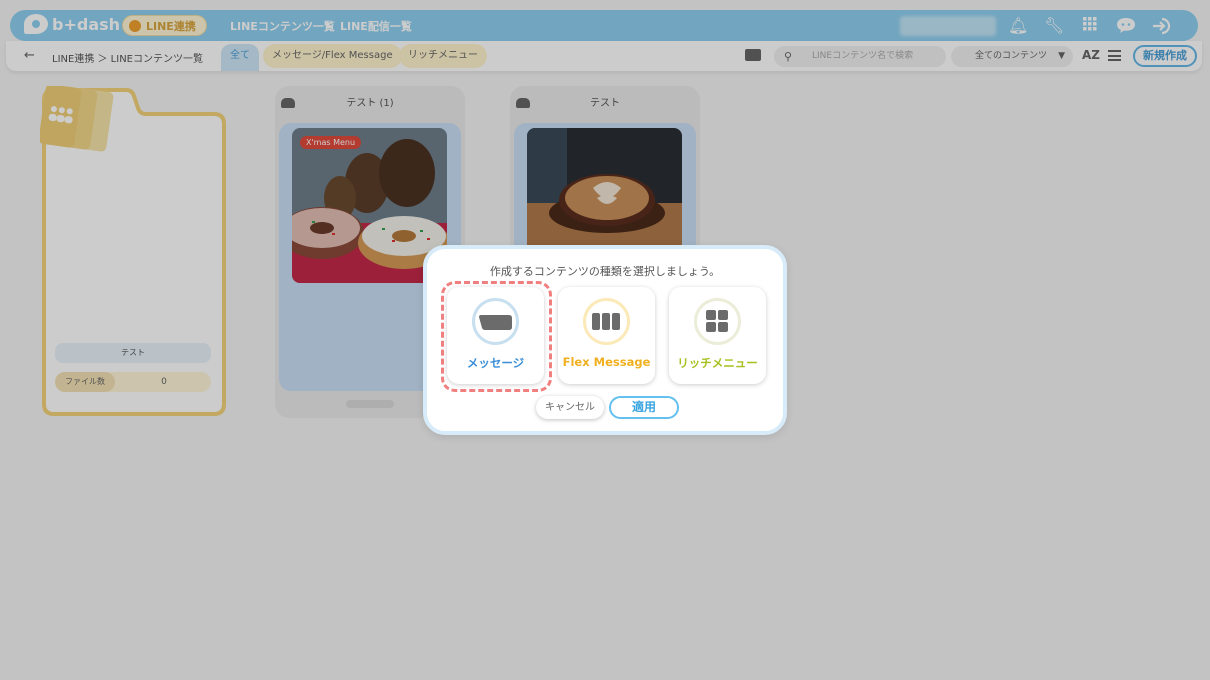  I want to click on option-flex-message: Flex Message, so click(606, 335).